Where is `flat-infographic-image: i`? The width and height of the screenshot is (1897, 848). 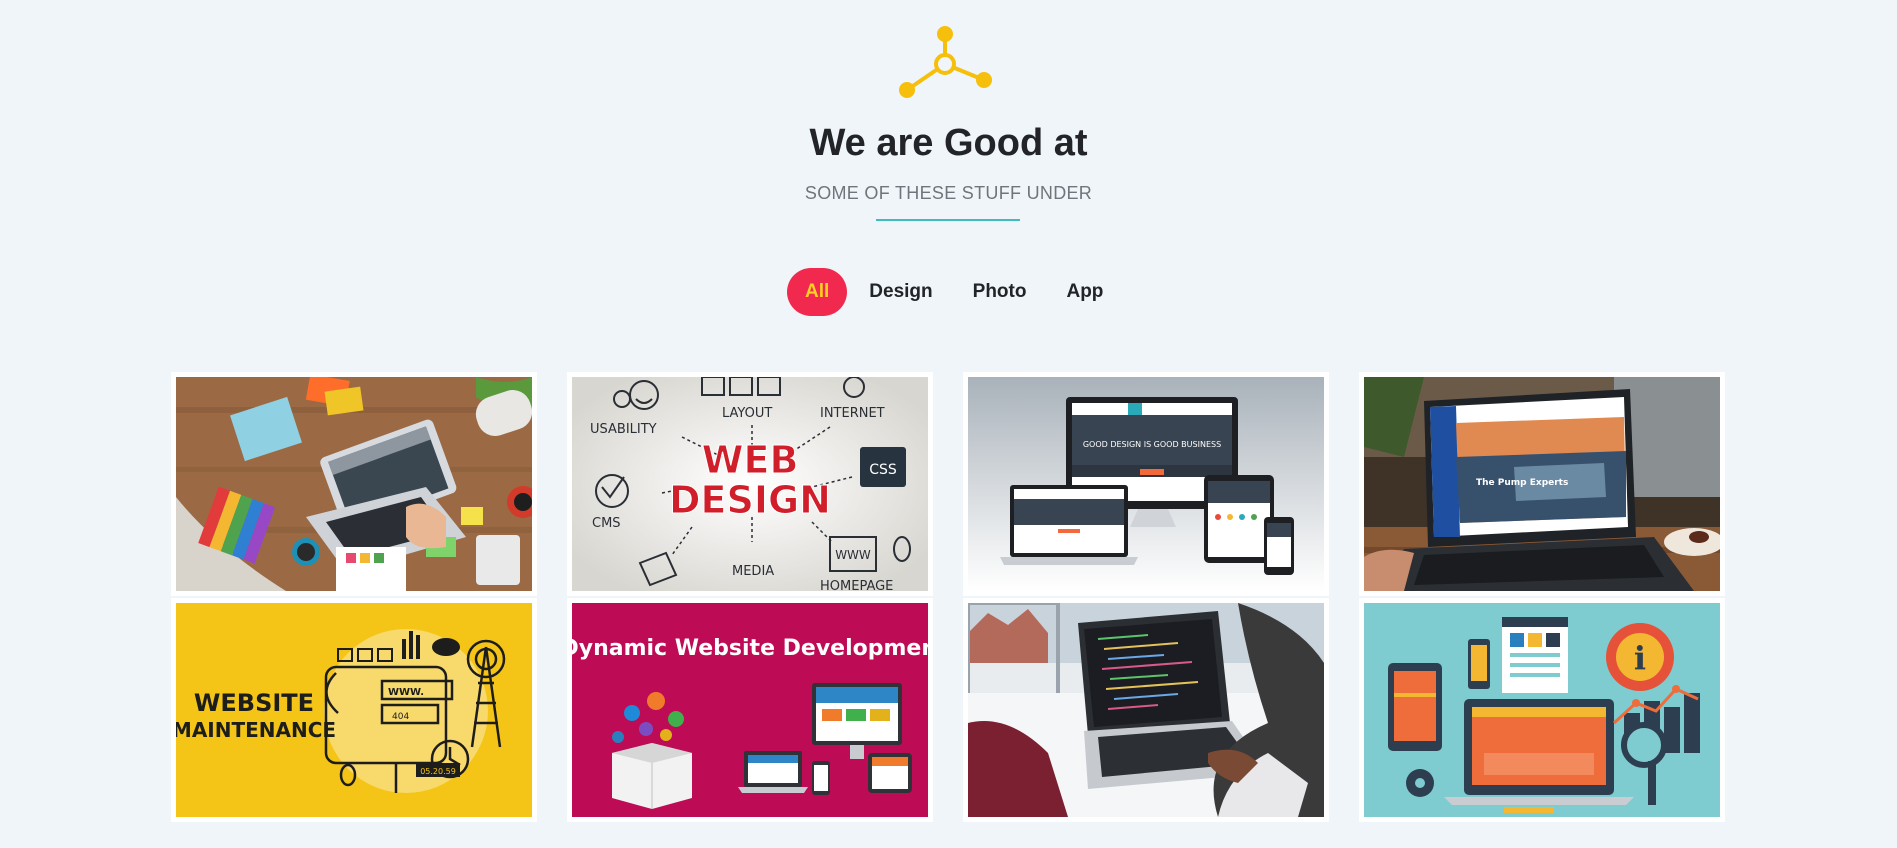 flat-infographic-image: i is located at coordinates (1542, 710).